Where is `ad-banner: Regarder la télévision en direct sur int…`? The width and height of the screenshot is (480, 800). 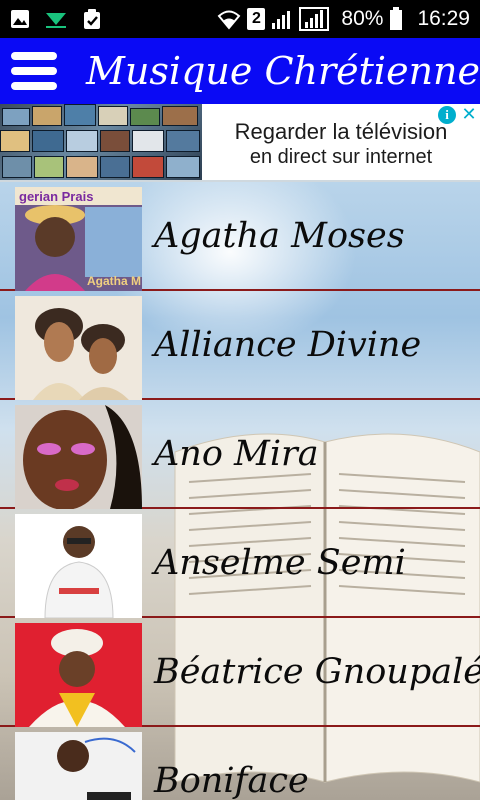 ad-banner: Regarder la télévision en direct sur int… is located at coordinates (240, 143).